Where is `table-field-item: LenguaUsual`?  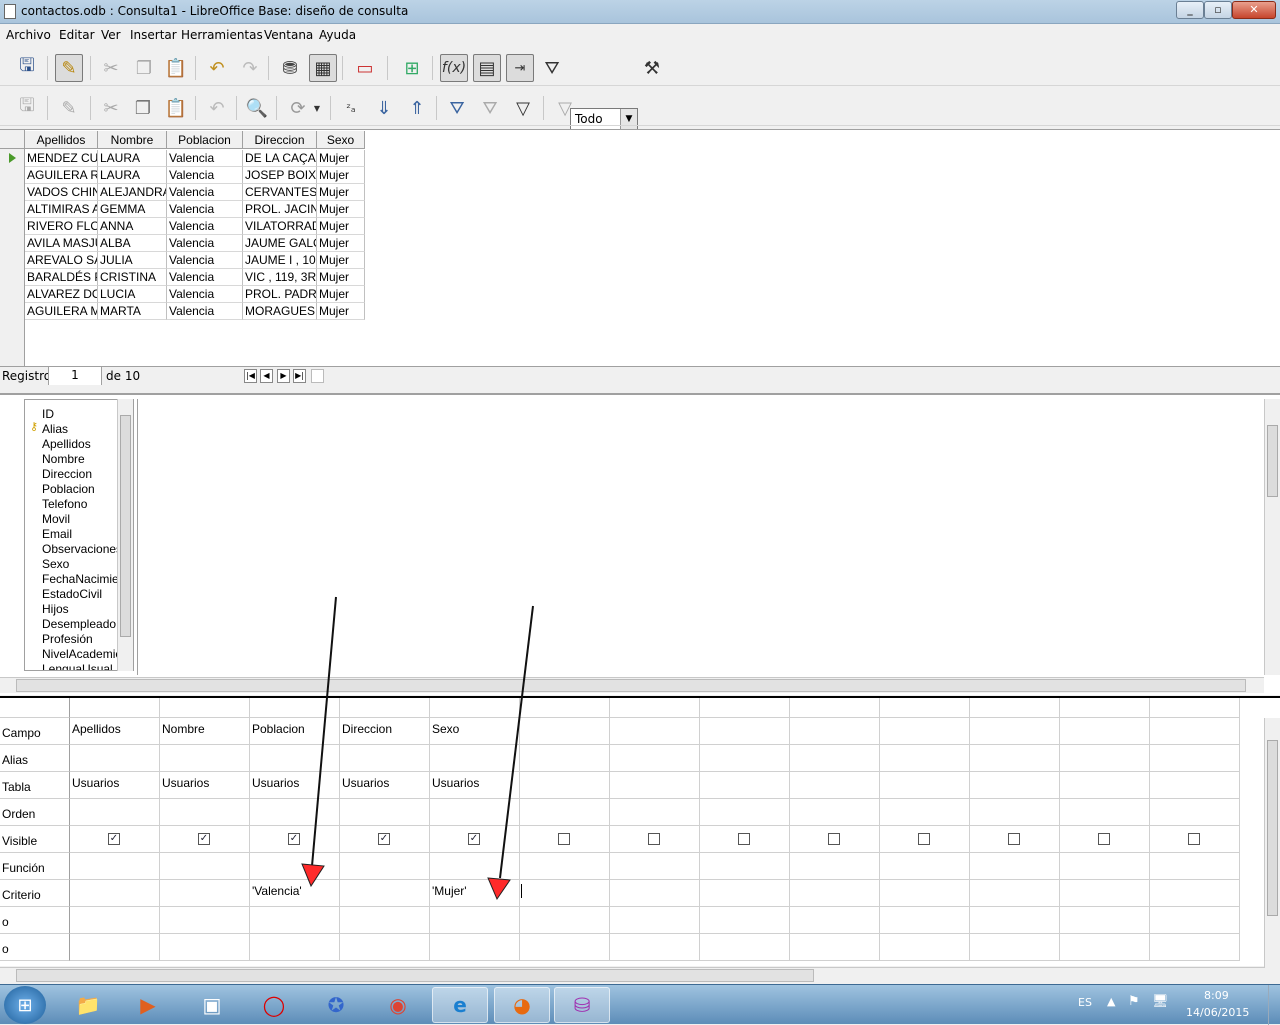
table-field-item: LenguaUsual is located at coordinates (77, 666).